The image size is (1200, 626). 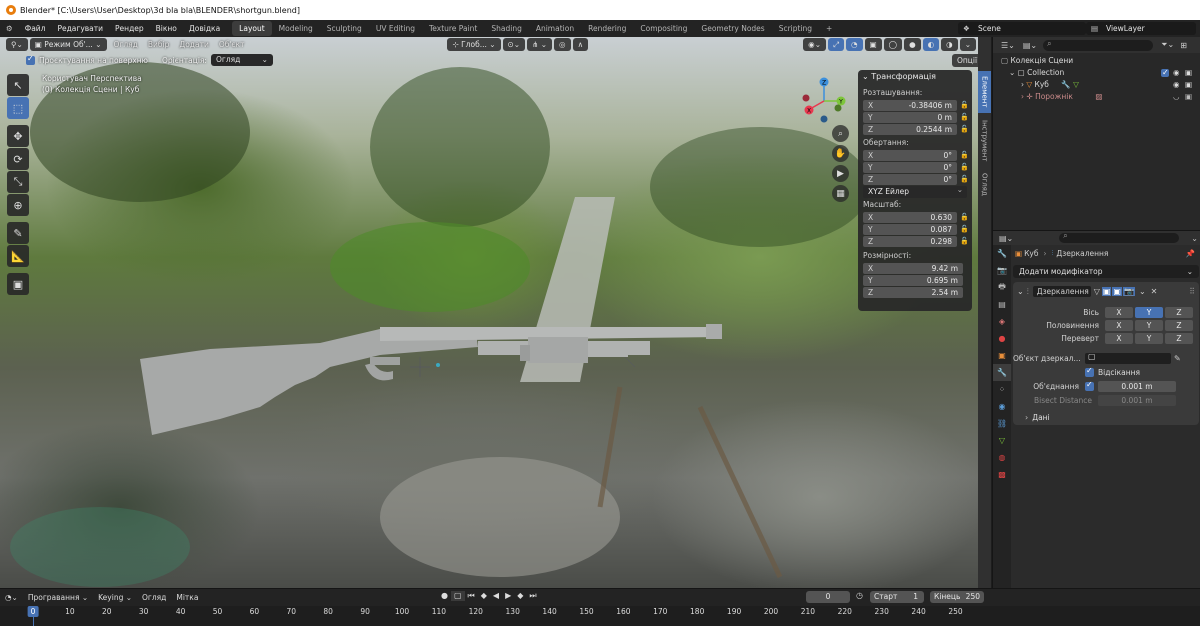 What do you see at coordinates (1002, 321) in the screenshot?
I see `scene-properties-icon: ◈` at bounding box center [1002, 321].